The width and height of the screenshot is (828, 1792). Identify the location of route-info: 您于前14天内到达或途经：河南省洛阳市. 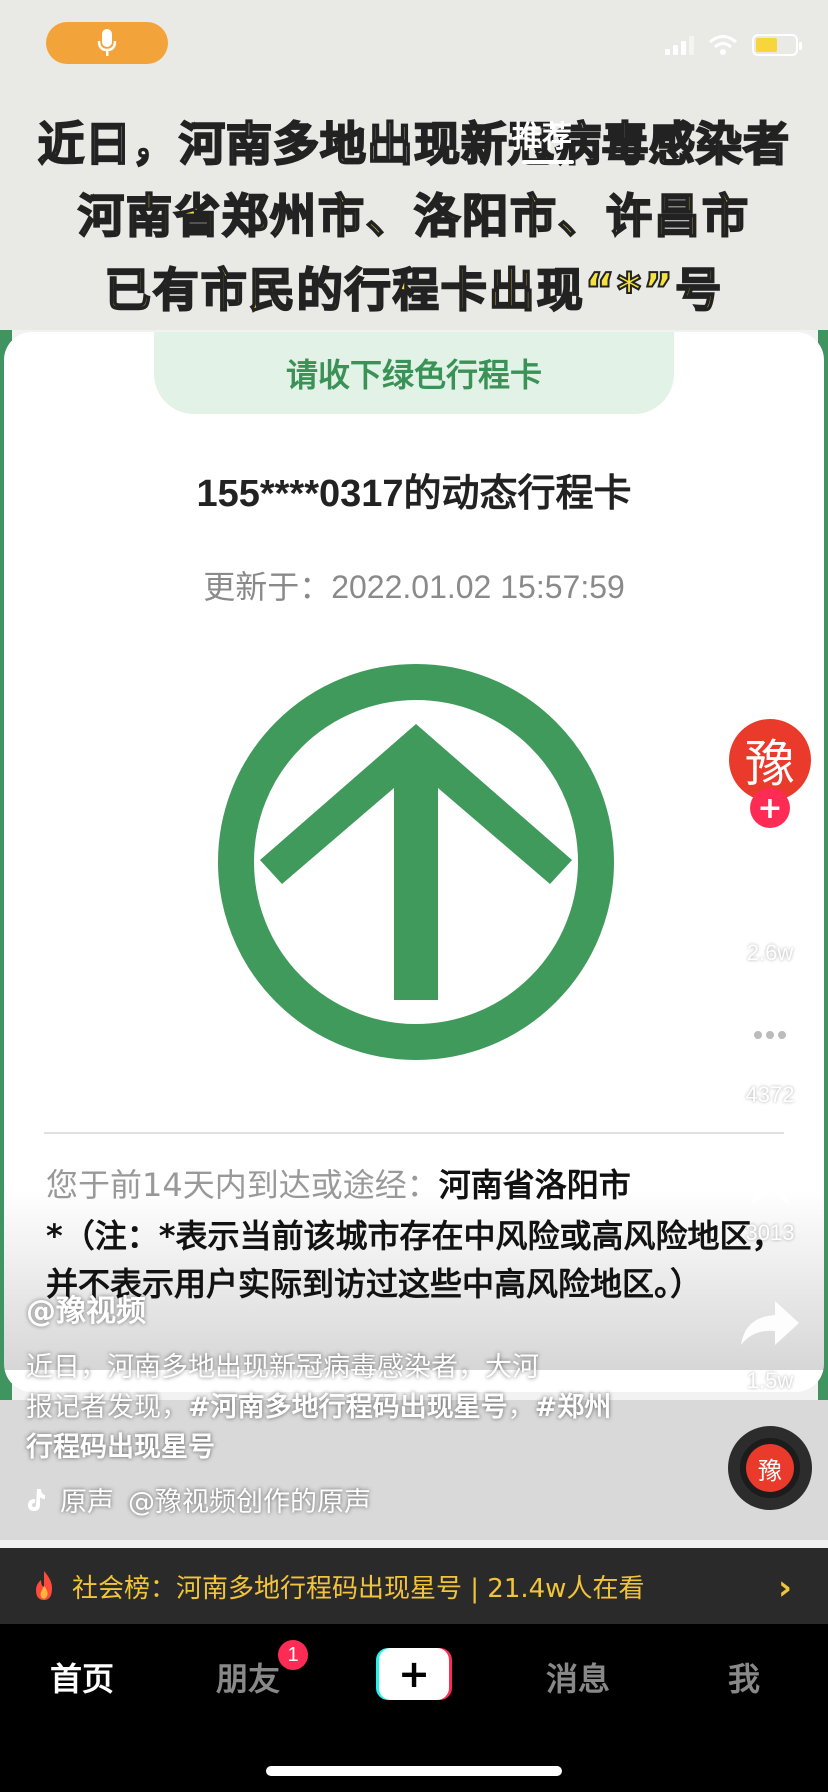
(338, 1183).